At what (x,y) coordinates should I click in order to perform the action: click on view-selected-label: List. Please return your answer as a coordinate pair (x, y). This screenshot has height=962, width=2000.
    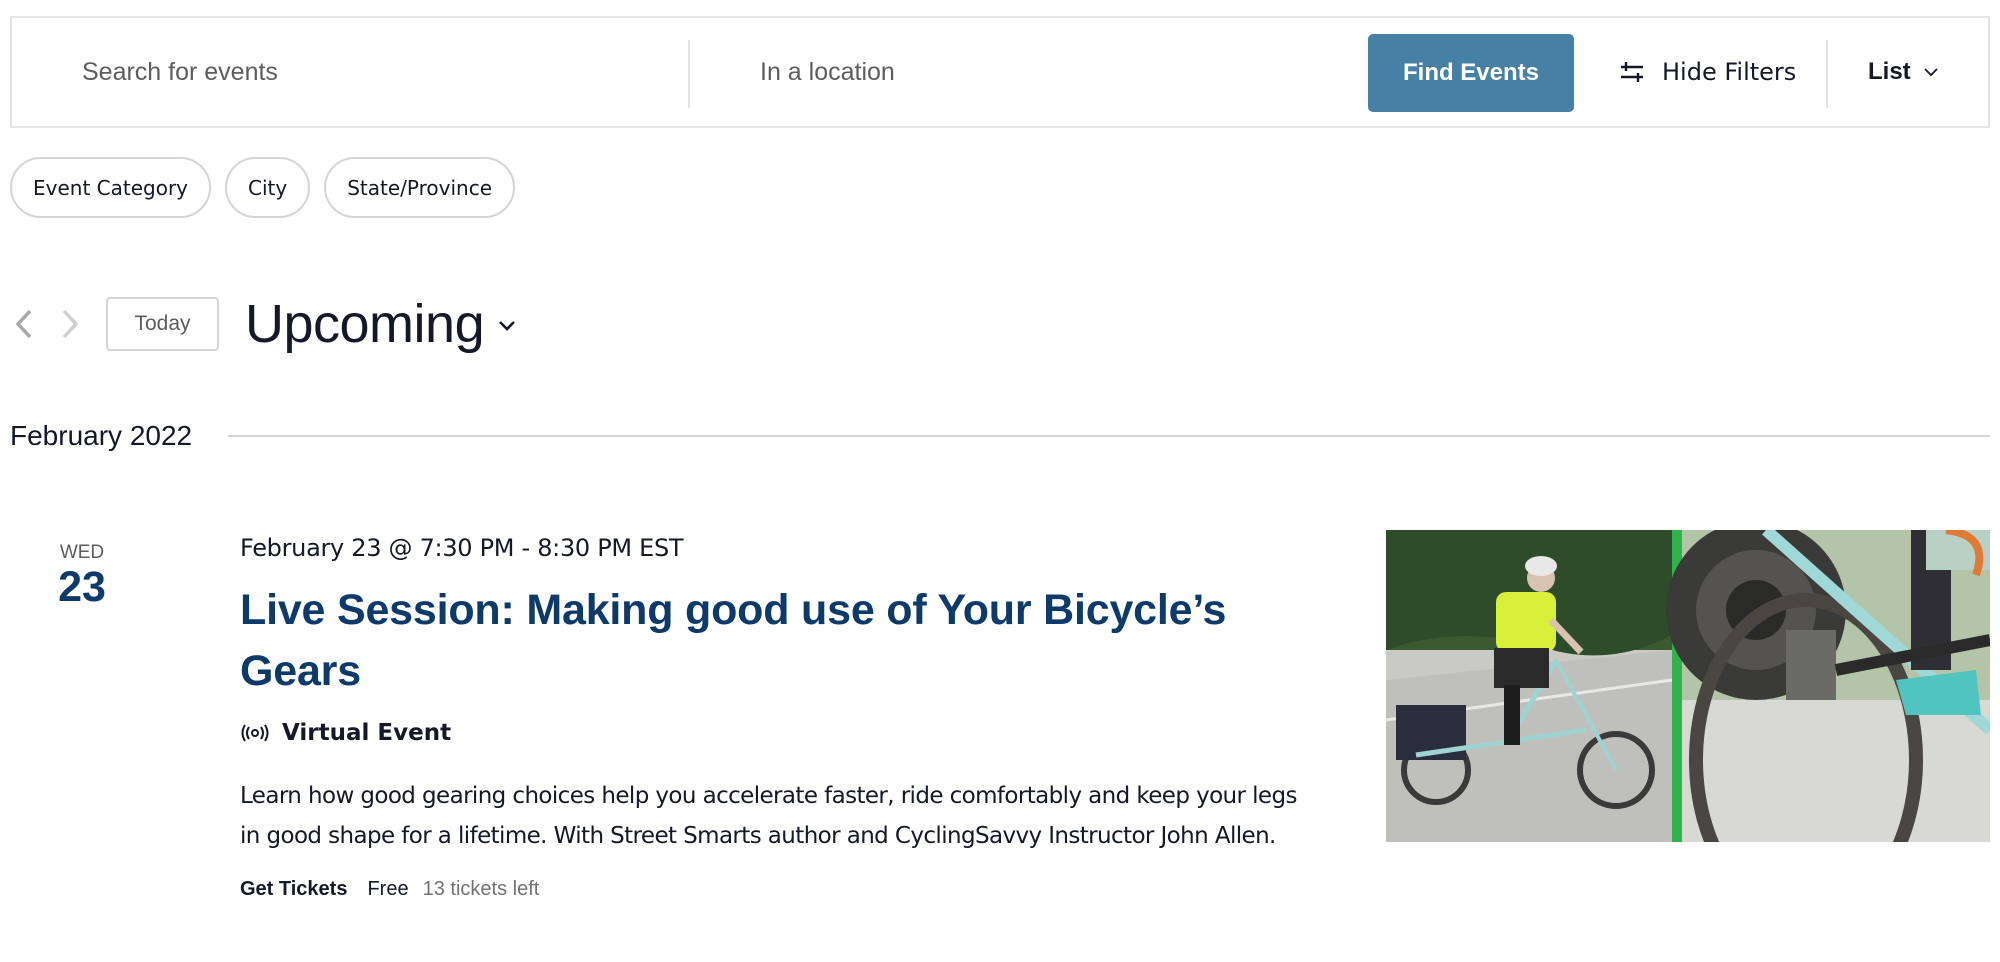
    Looking at the image, I should click on (1889, 71).